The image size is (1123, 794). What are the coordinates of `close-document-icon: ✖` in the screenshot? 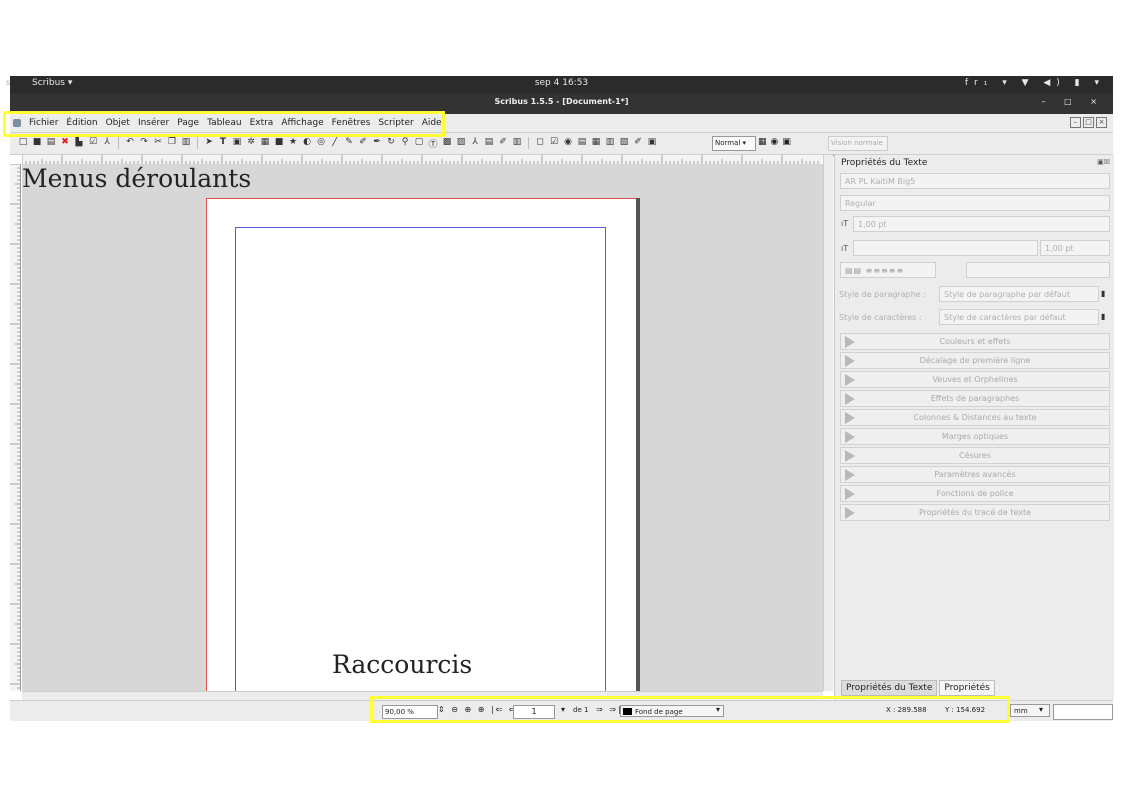 It's located at (65, 143).